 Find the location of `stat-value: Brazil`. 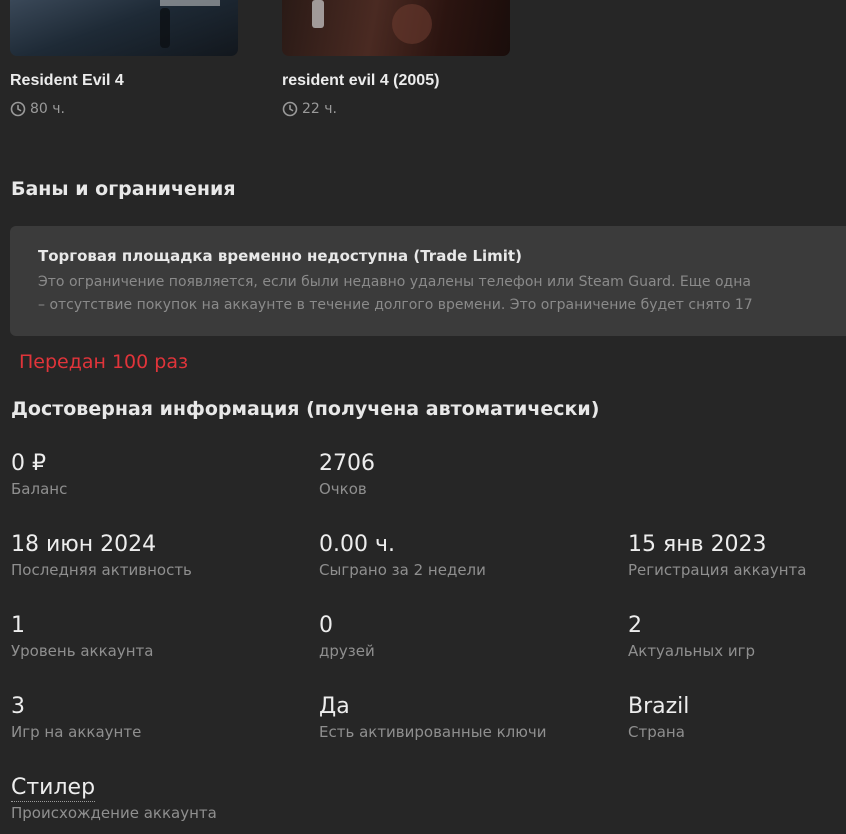

stat-value: Brazil is located at coordinates (659, 706).